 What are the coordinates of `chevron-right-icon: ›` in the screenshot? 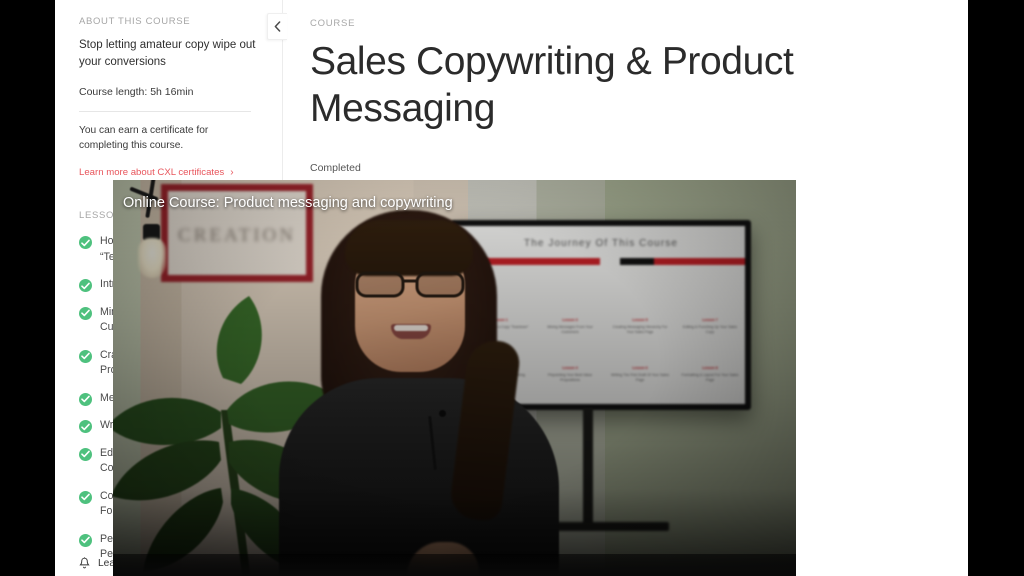 It's located at (232, 172).